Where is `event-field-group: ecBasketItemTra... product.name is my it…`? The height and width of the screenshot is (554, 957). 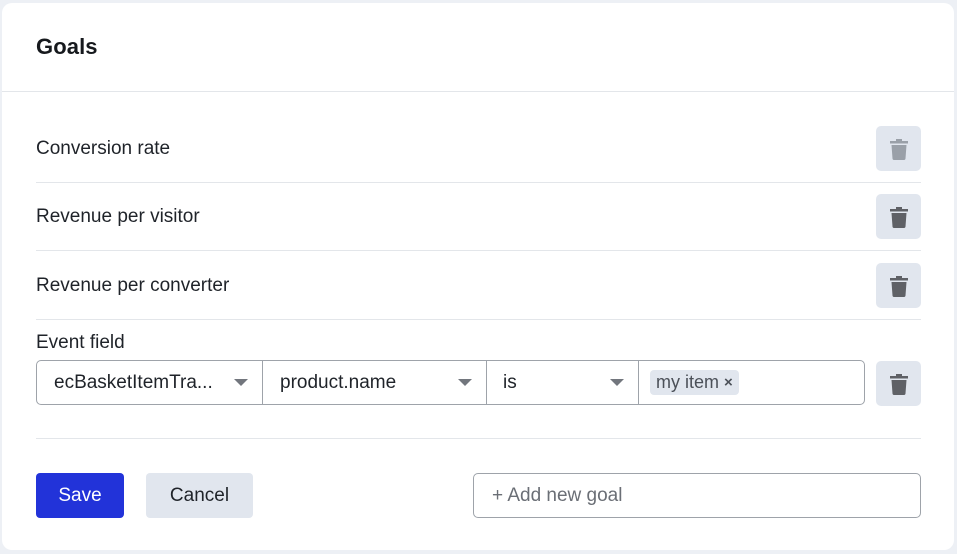 event-field-group: ecBasketItemTra... product.name is my it… is located at coordinates (450, 382).